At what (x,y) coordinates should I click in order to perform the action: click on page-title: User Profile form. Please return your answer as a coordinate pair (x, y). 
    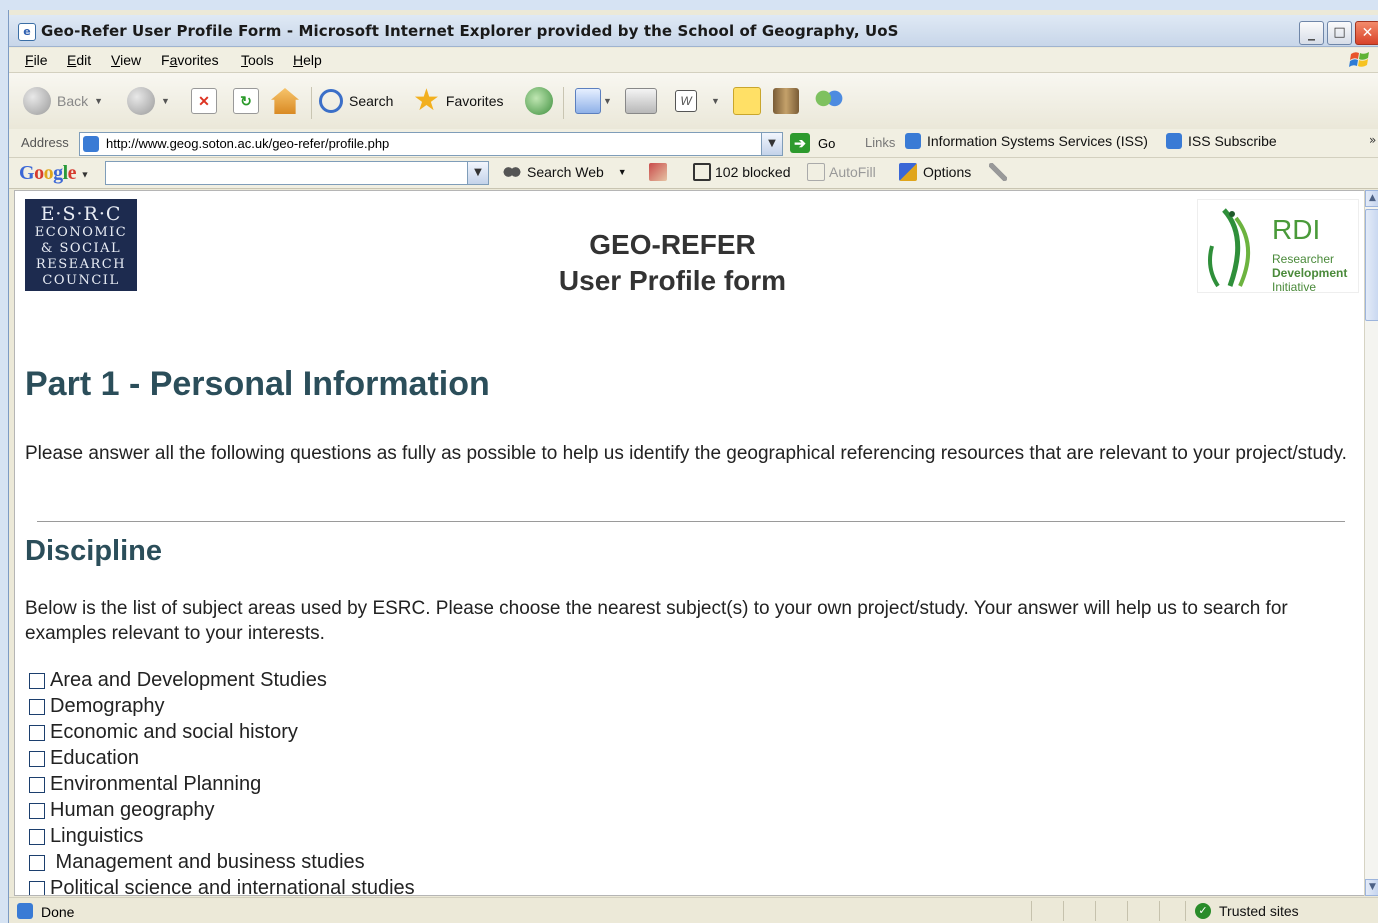
    Looking at the image, I should click on (672, 280).